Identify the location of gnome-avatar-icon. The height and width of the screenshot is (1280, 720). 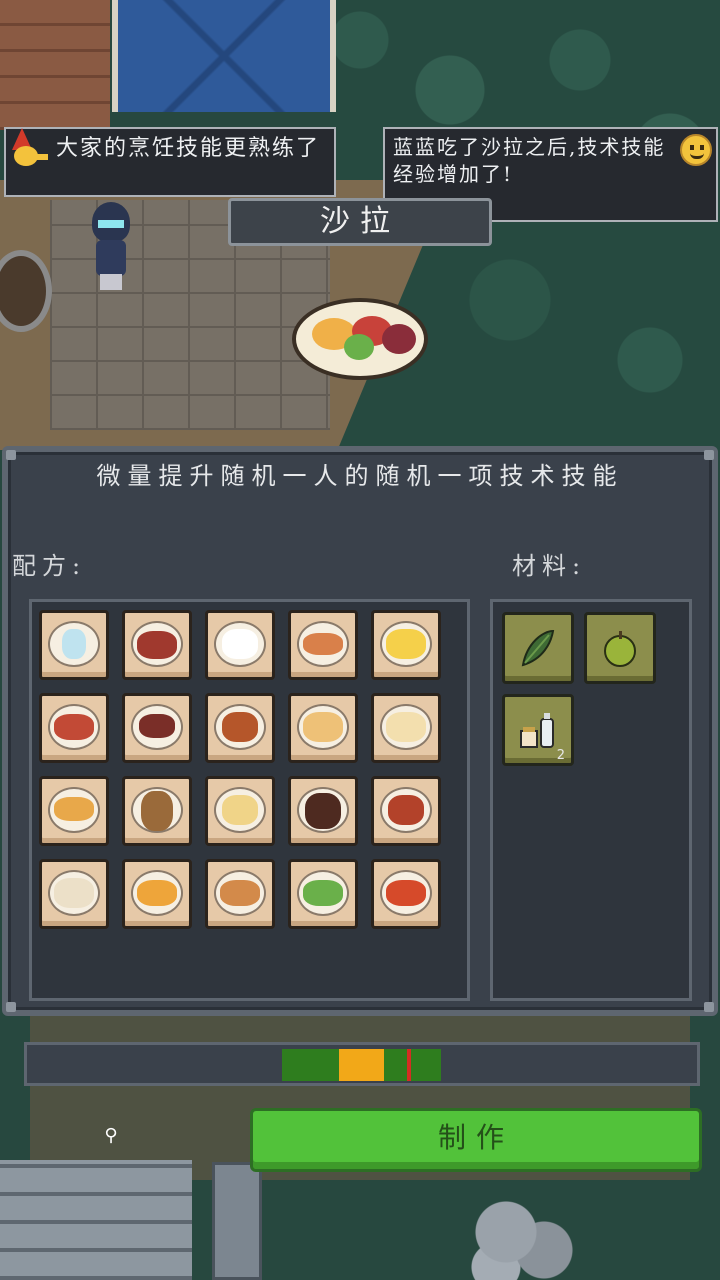
(27, 150).